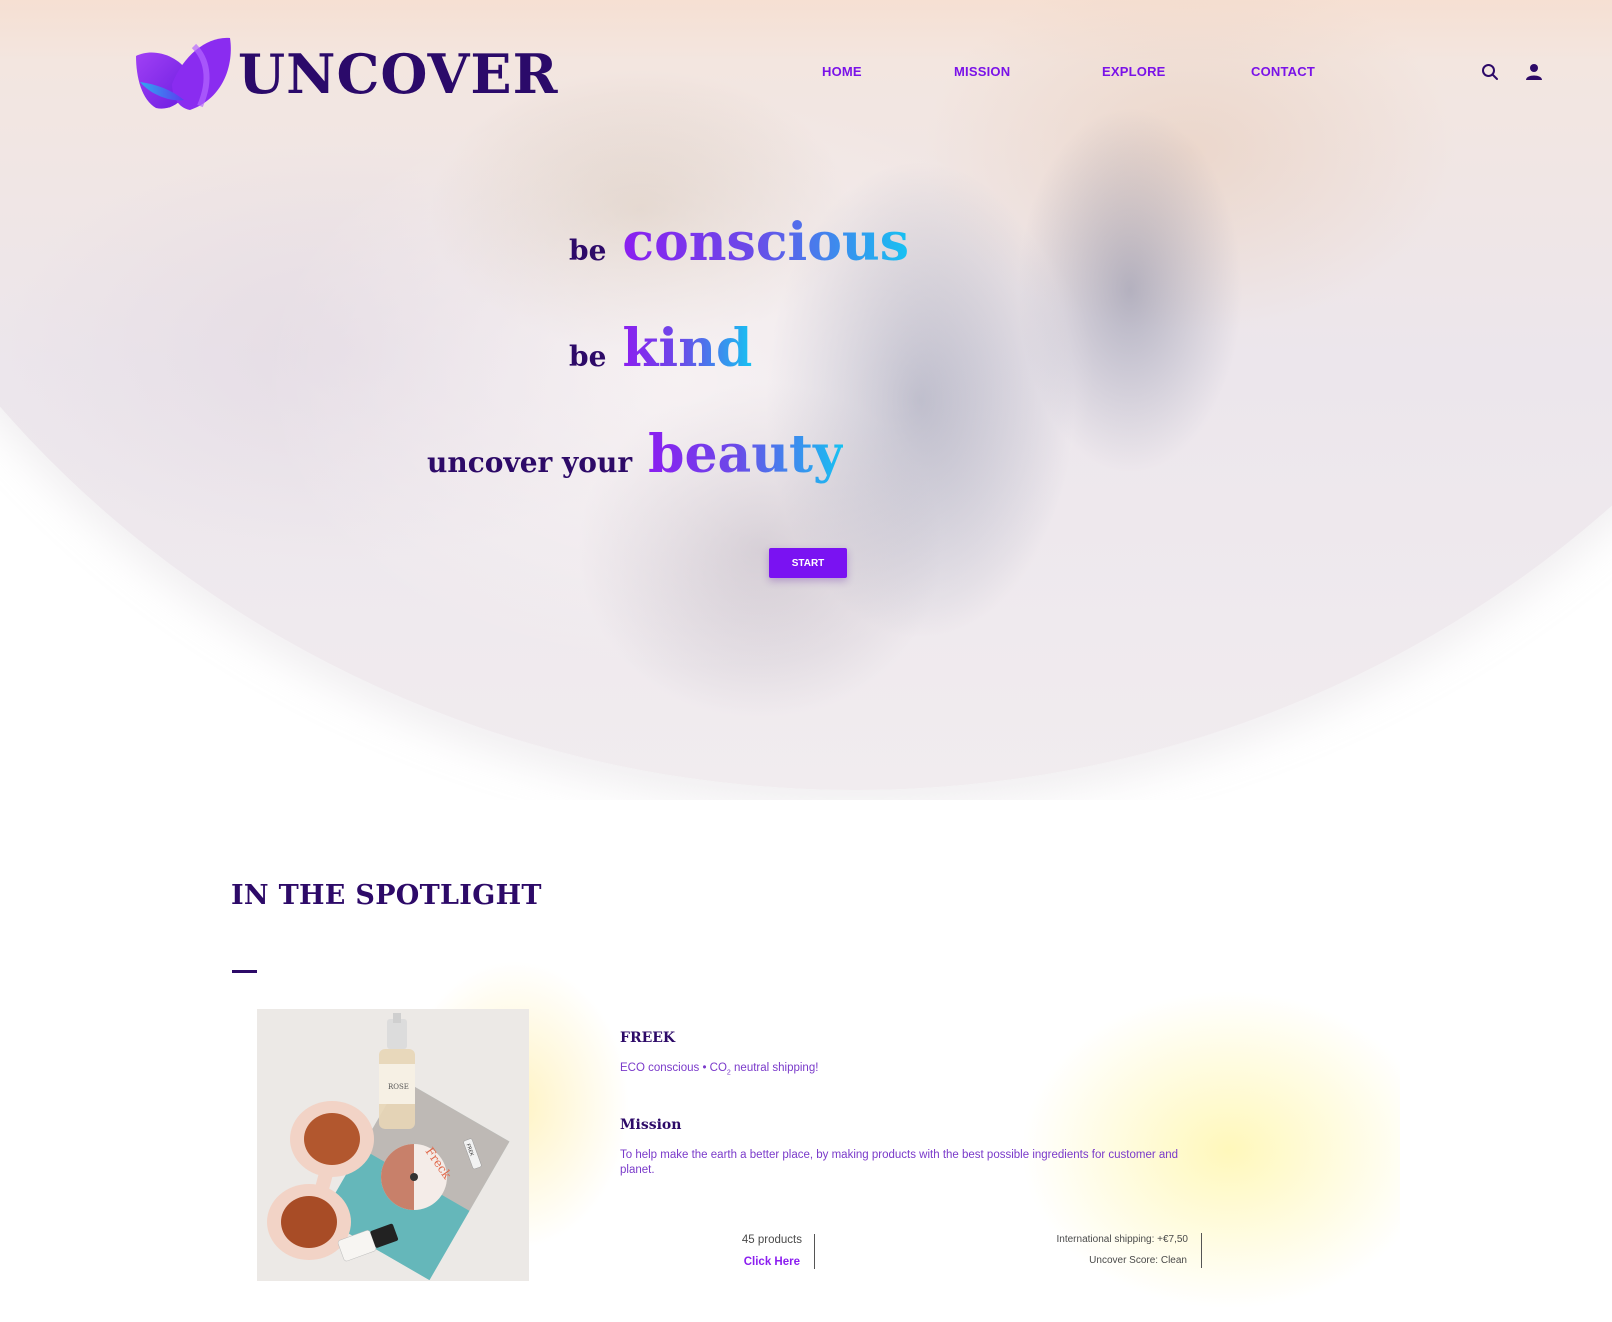 Image resolution: width=1612 pixels, height=1322 pixels. Describe the element at coordinates (719, 1069) in the screenshot. I see `brand-tagline: ECO conscious • CO2 neutral shipping!` at that location.